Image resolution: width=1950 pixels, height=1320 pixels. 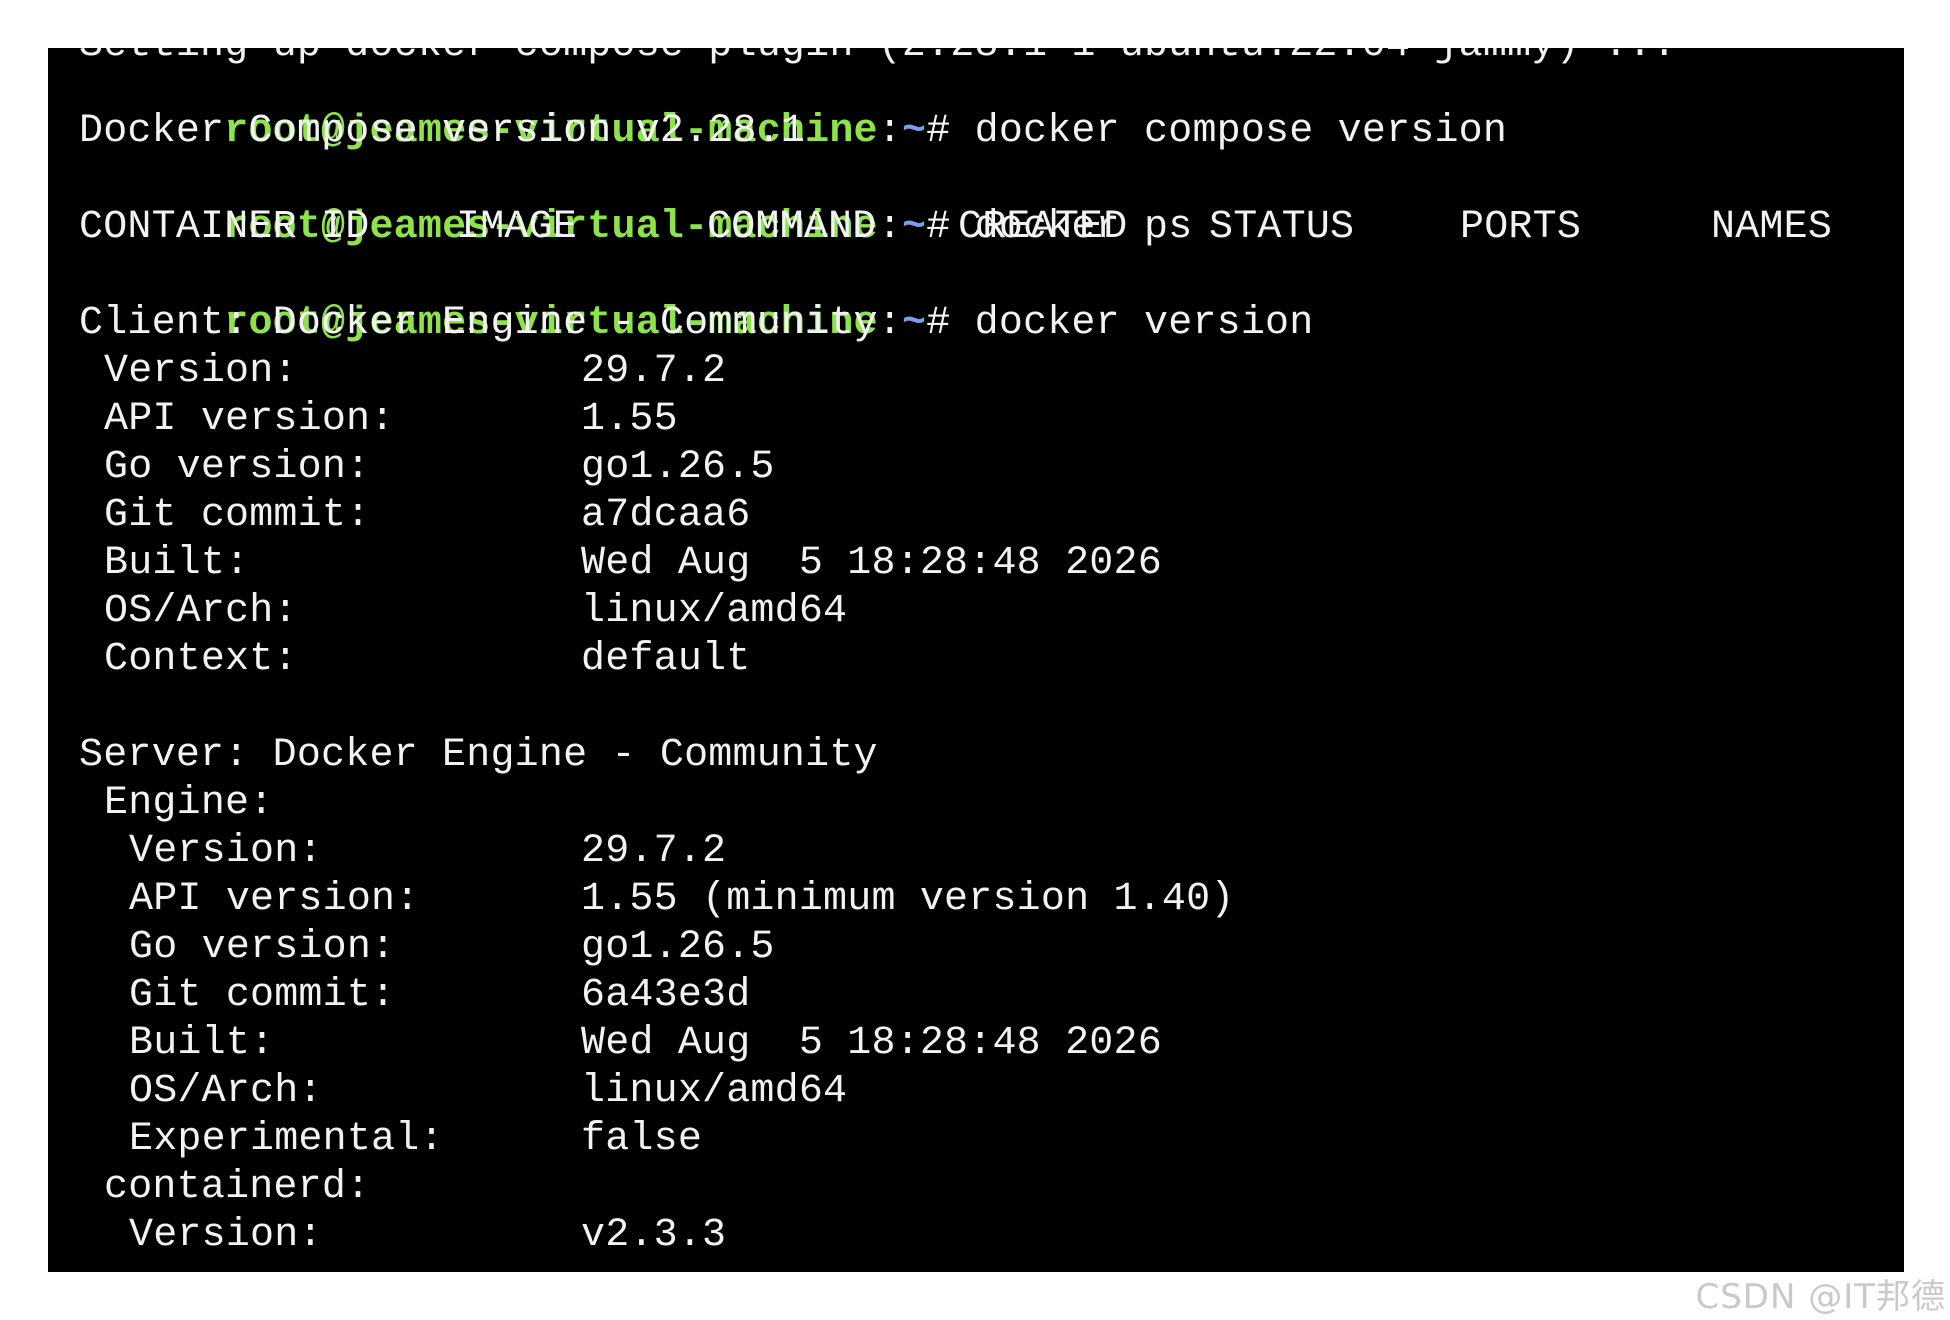 I want to click on row-value: default, so click(x=666, y=659).